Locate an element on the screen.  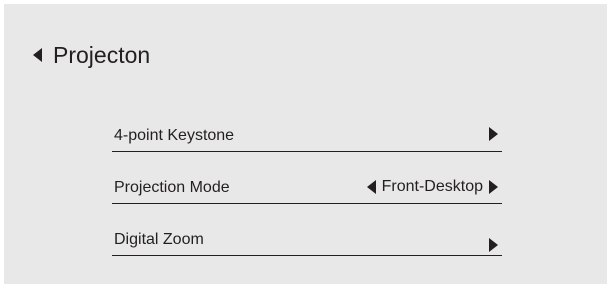
menu-header-back: Projecton is located at coordinates (91, 55).